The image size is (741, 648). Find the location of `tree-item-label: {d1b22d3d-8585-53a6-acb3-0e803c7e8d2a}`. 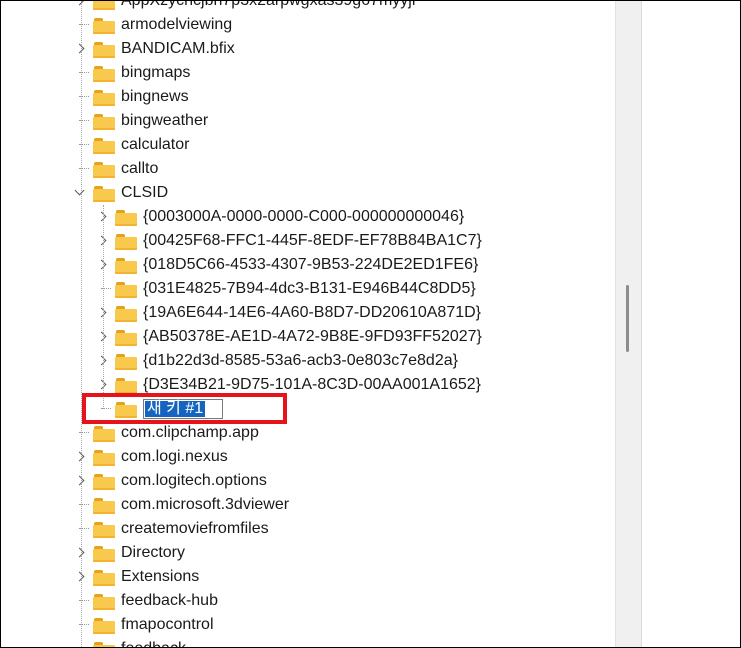

tree-item-label: {d1b22d3d-8585-53a6-acb3-0e803c7e8d2a} is located at coordinates (300, 360).